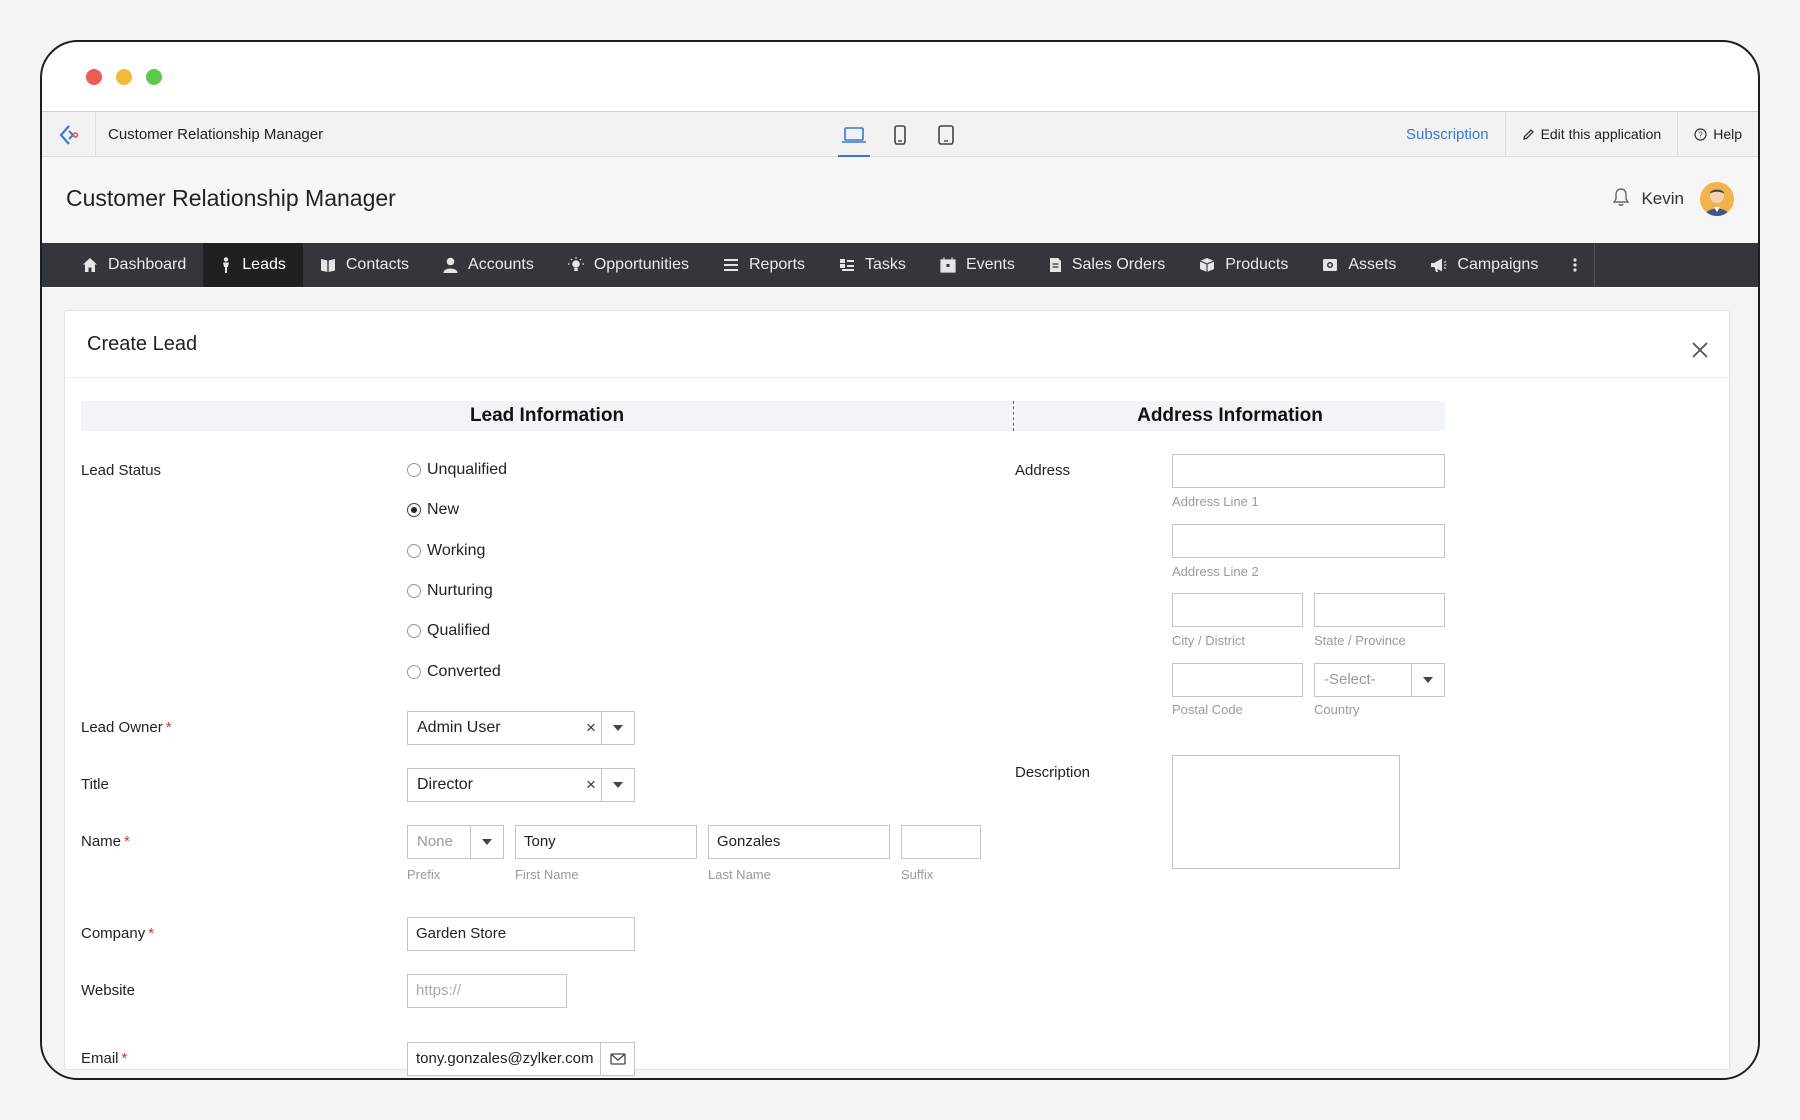 This screenshot has height=1120, width=1800. What do you see at coordinates (364, 265) in the screenshot?
I see `nav-contacts: Contacts` at bounding box center [364, 265].